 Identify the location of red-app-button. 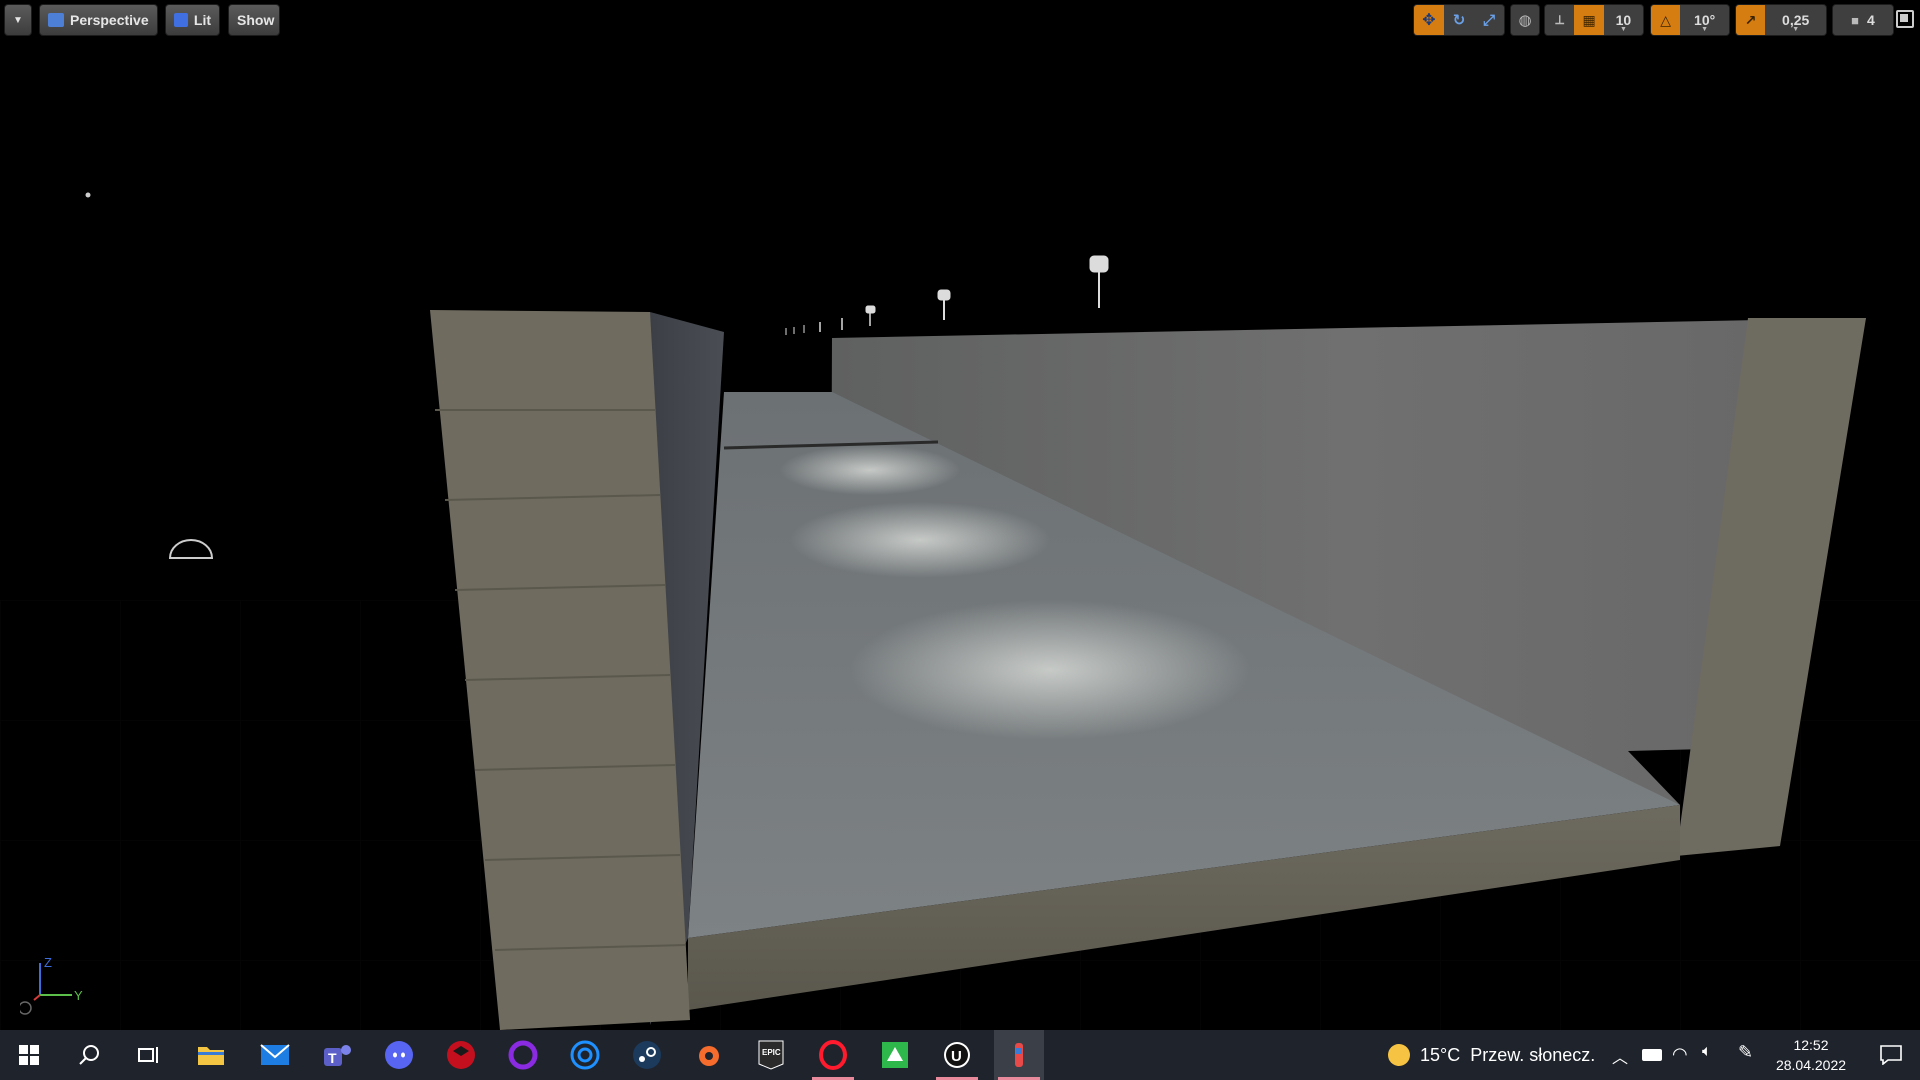
(461, 1055).